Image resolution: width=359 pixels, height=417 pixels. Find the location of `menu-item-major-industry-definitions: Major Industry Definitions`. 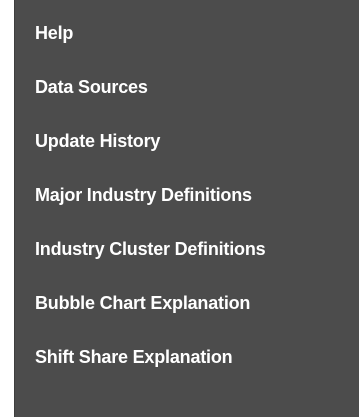

menu-item-major-industry-definitions: Major Industry Definitions is located at coordinates (187, 206).